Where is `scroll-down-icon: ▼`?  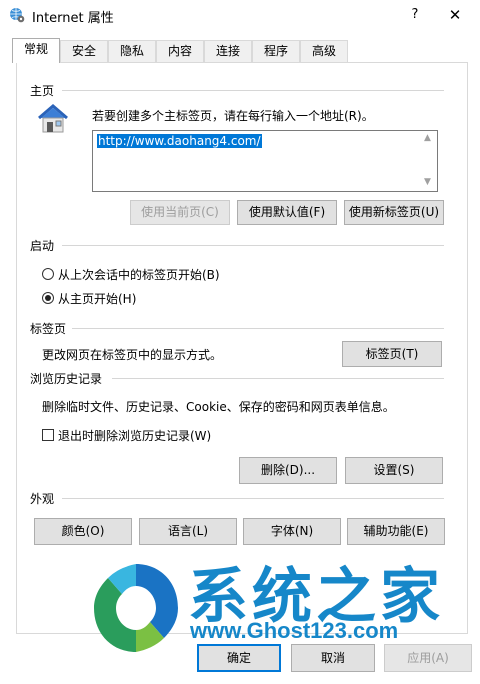 scroll-down-icon: ▼ is located at coordinates (427, 182).